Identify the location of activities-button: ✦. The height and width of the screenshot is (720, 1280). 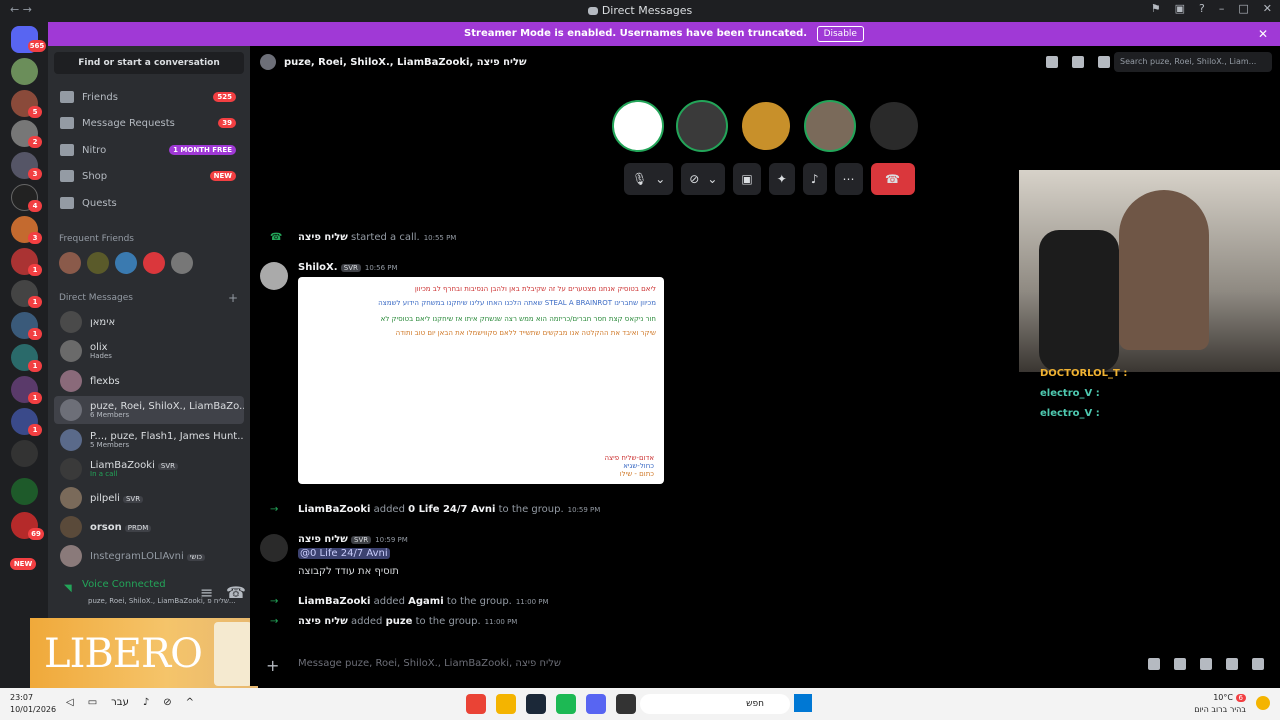
(781, 179).